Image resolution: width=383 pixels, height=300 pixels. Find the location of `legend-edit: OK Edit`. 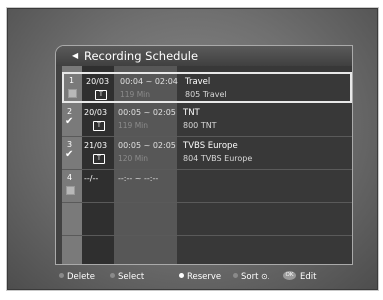

legend-edit: OK Edit is located at coordinates (299, 277).